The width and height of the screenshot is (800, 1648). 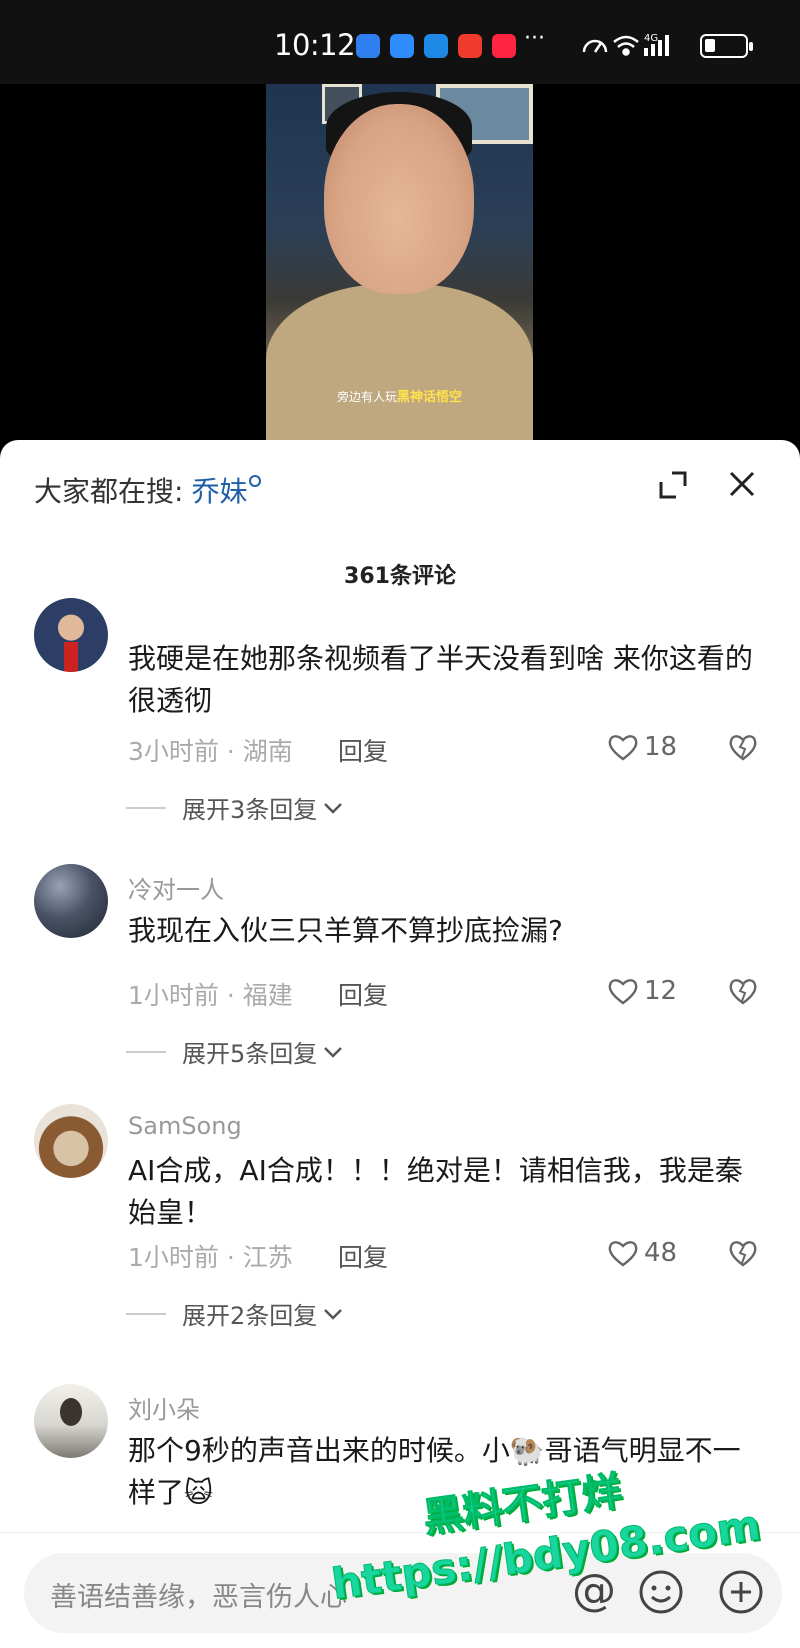 I want to click on like-count: 48, so click(x=661, y=1253).